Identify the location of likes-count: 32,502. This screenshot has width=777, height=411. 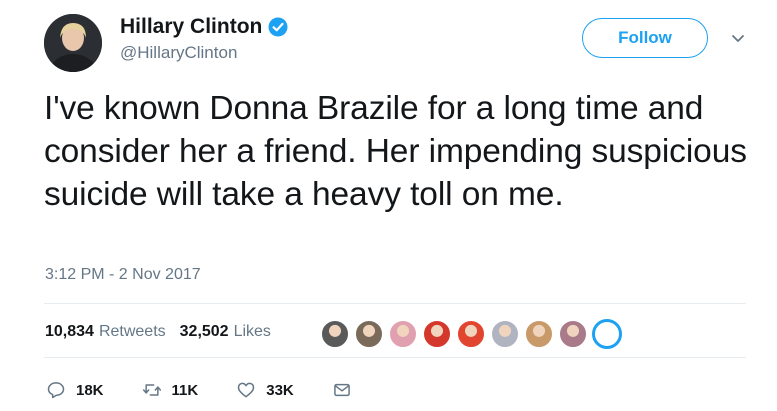
(204, 332).